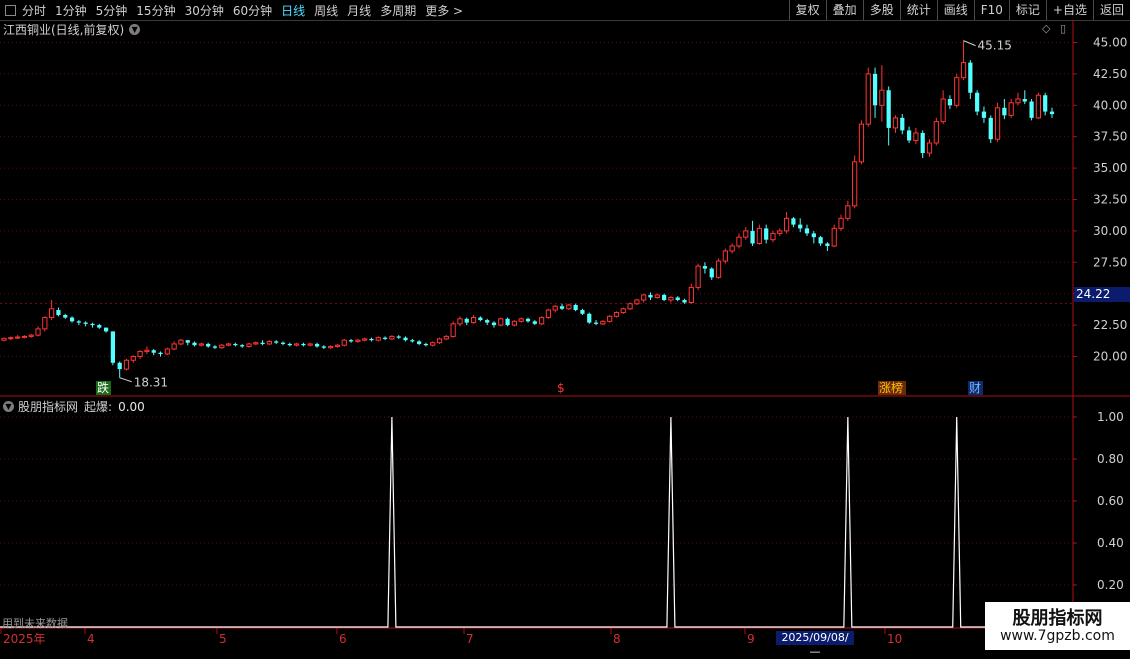 This screenshot has height=659, width=1130. I want to click on y-tick-label: 0.80, so click(1110, 459).